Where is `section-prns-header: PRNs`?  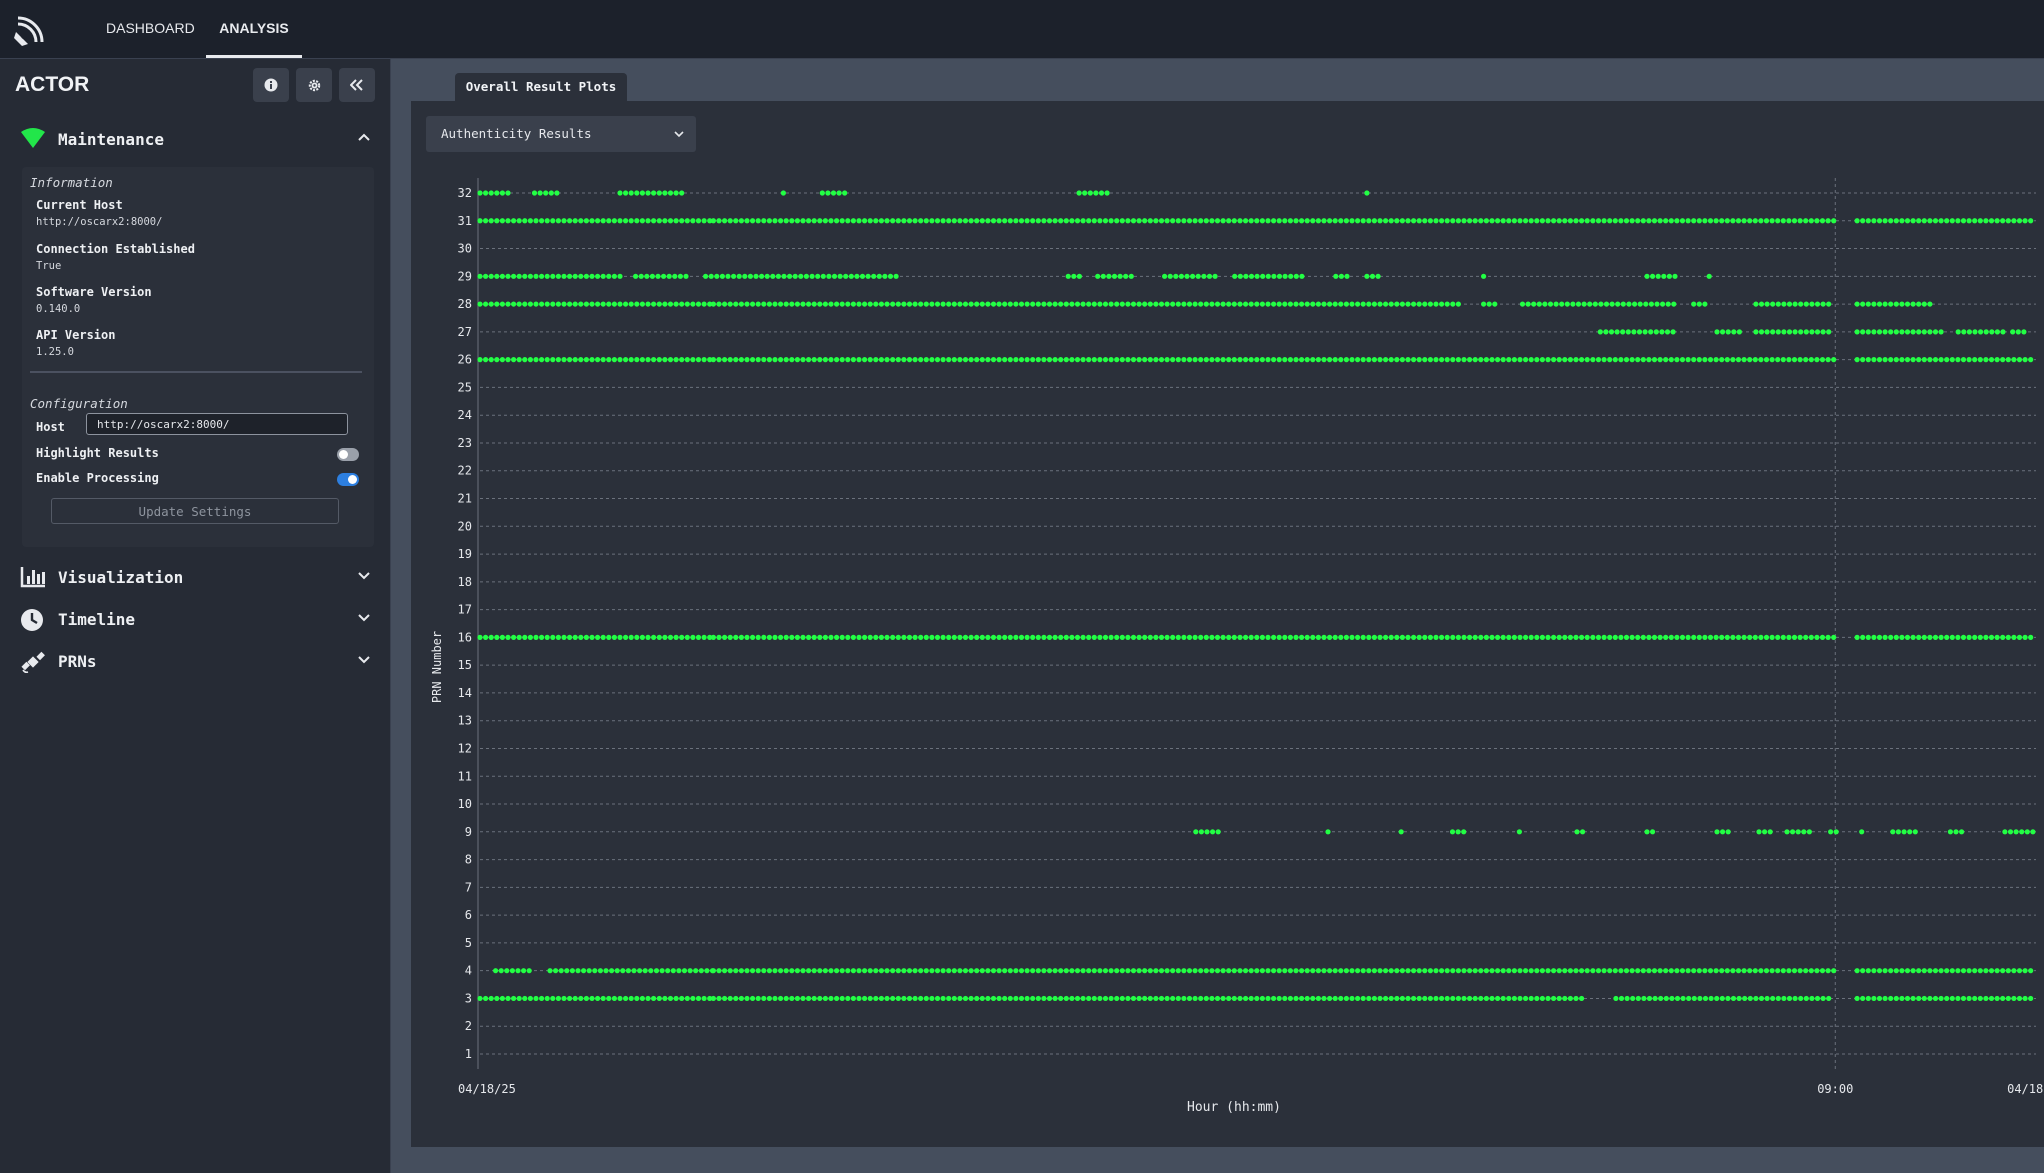
section-prns-header: PRNs is located at coordinates (194, 663).